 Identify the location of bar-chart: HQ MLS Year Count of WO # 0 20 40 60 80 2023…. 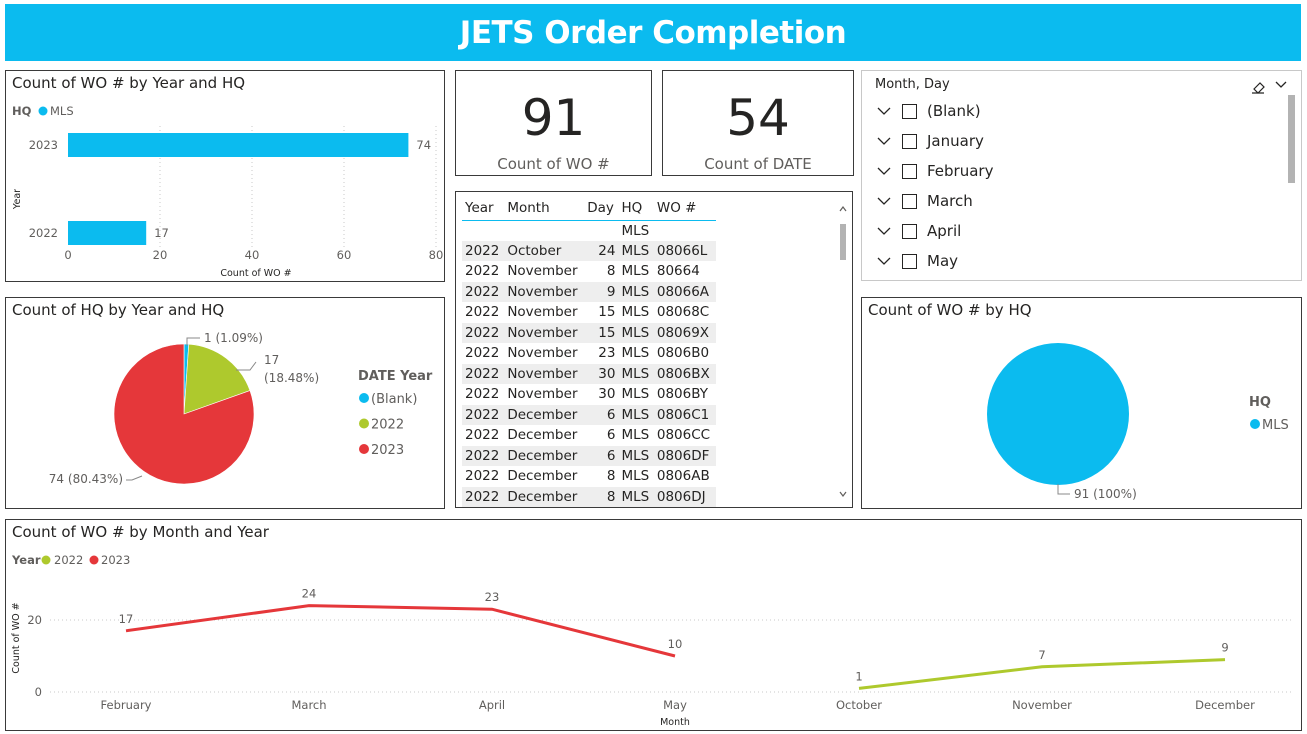
(225, 176).